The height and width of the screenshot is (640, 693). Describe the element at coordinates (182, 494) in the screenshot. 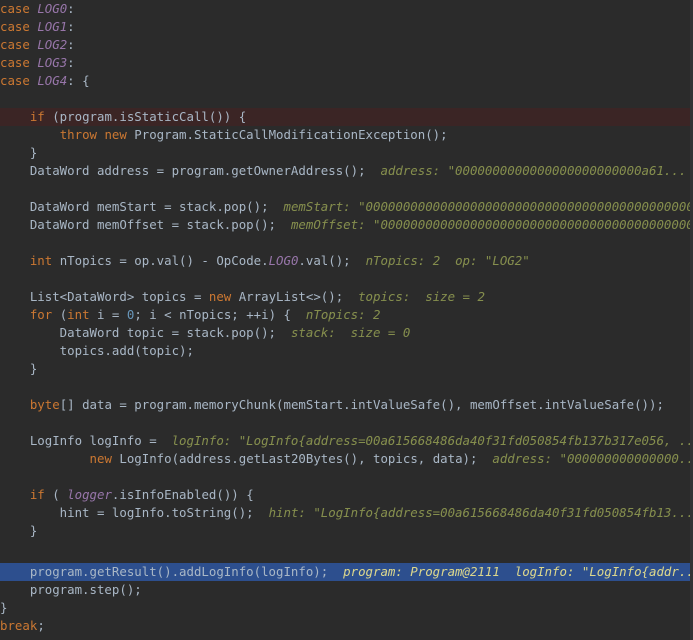

I see `code-token: .isInfoEnabled()) {` at that location.